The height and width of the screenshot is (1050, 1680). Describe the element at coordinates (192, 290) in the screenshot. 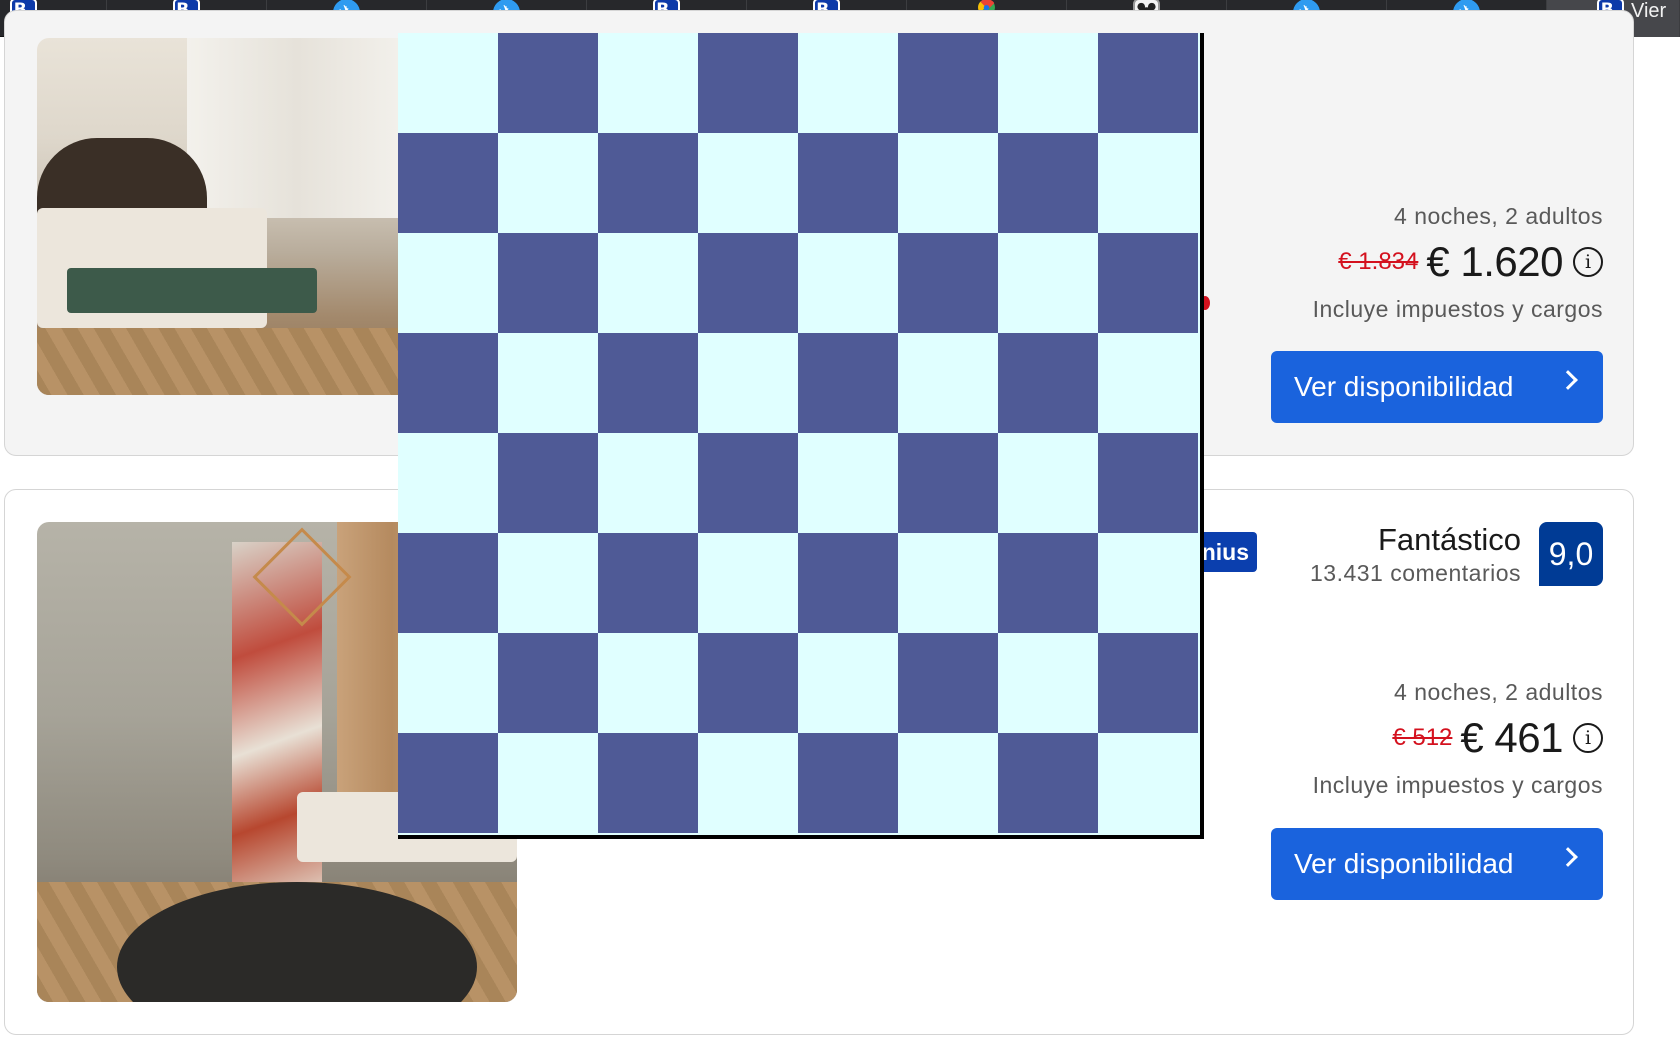

I see `bench-shape` at that location.